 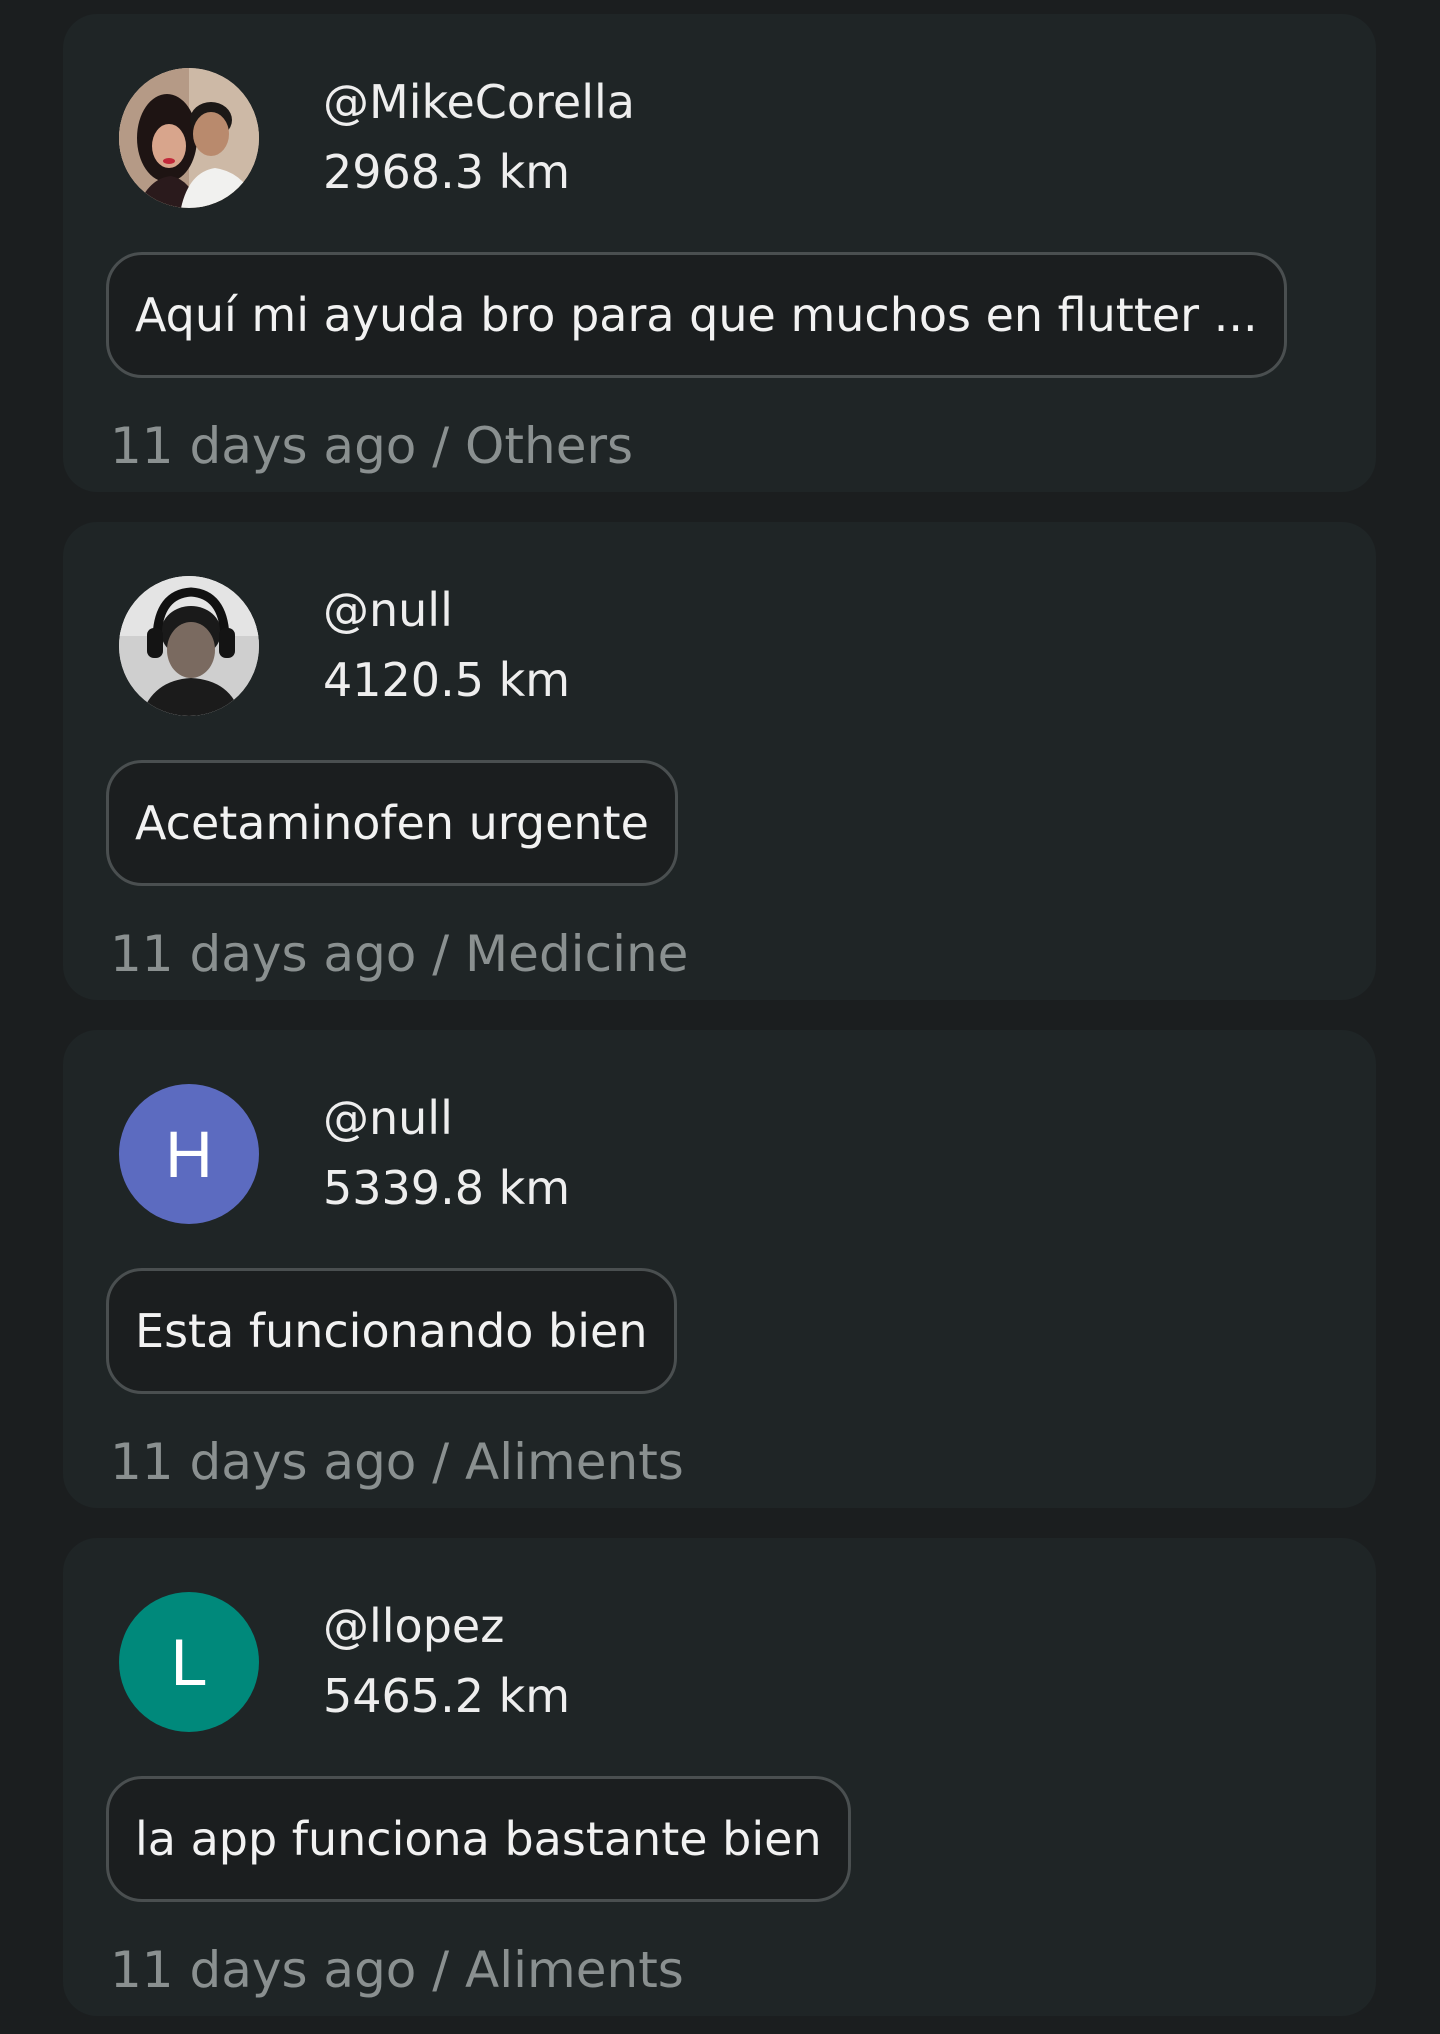 I want to click on message-text: Esta funcionando bien, so click(x=391, y=1331).